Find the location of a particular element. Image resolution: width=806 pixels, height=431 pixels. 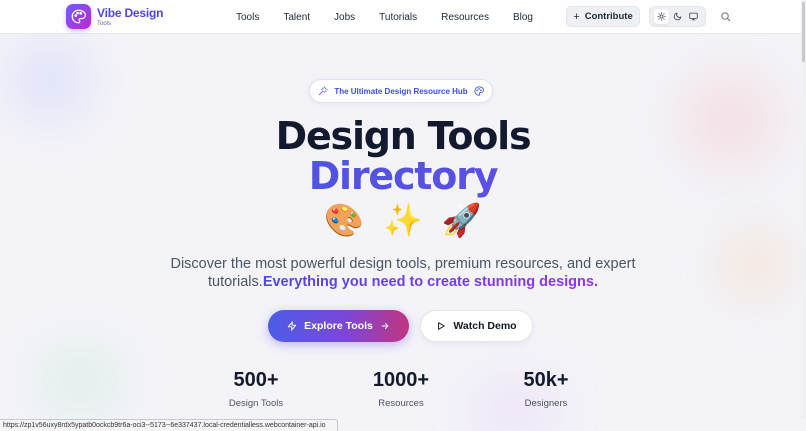

nav-link-talent: Talent is located at coordinates (296, 17).